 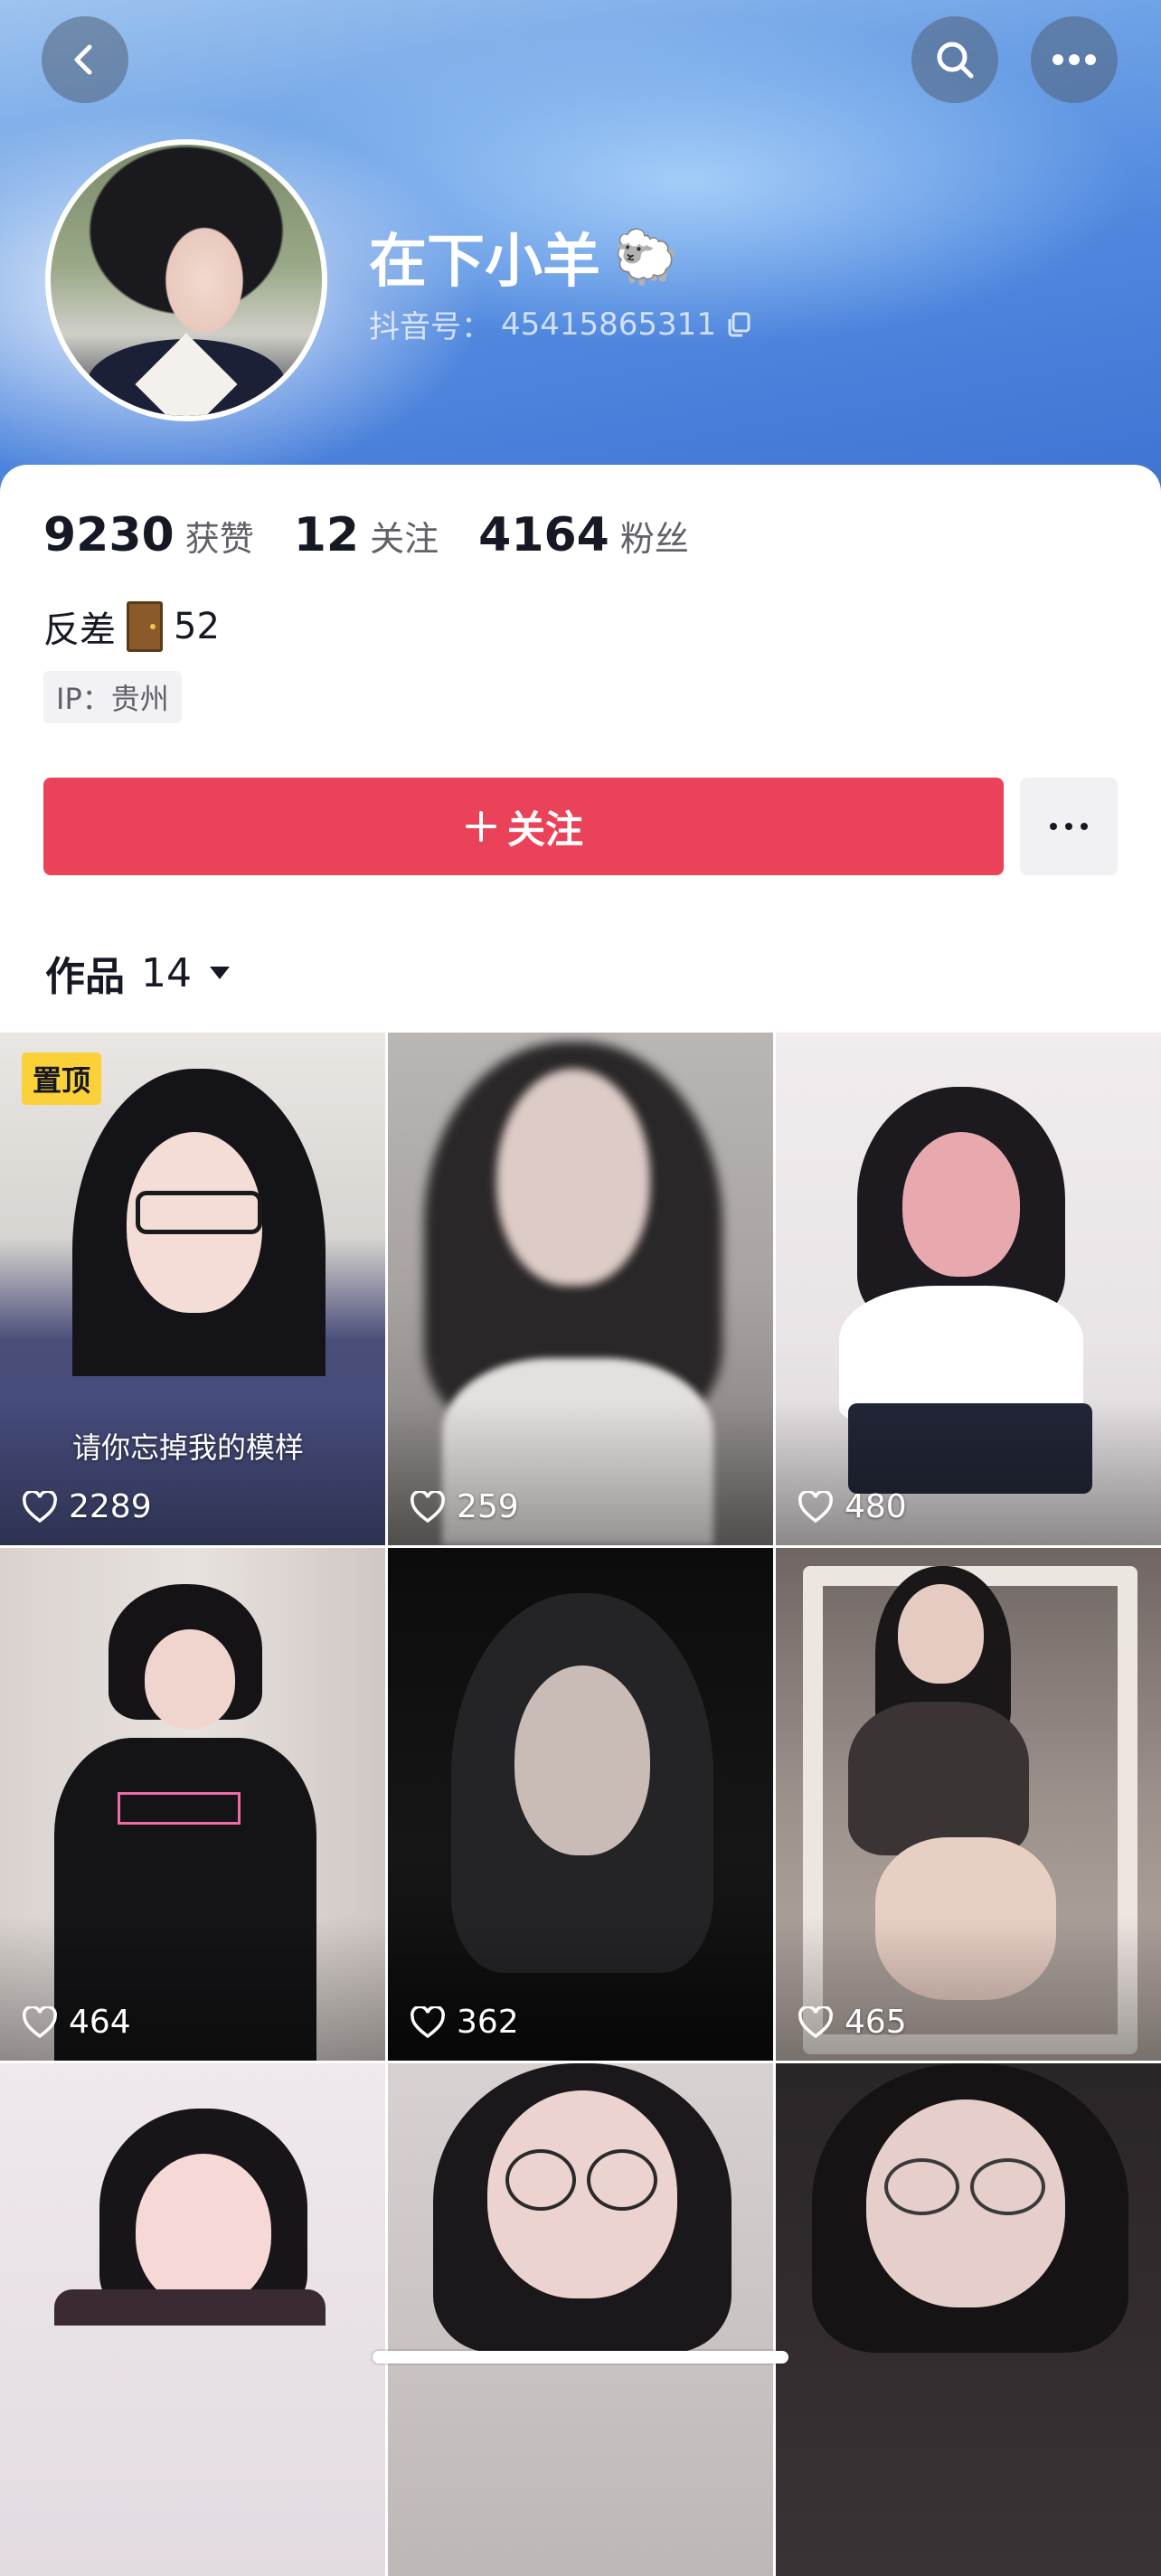 What do you see at coordinates (62, 1078) in the screenshot?
I see `pinned-badge: 置顶` at bounding box center [62, 1078].